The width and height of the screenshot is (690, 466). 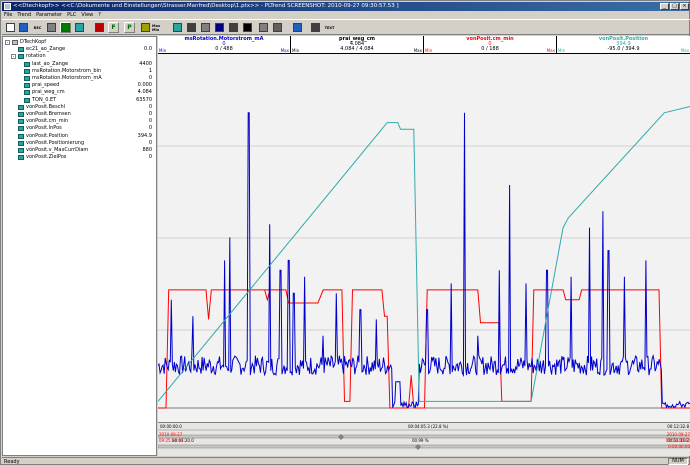 I want to click on flag-button: F, so click(x=113, y=27).